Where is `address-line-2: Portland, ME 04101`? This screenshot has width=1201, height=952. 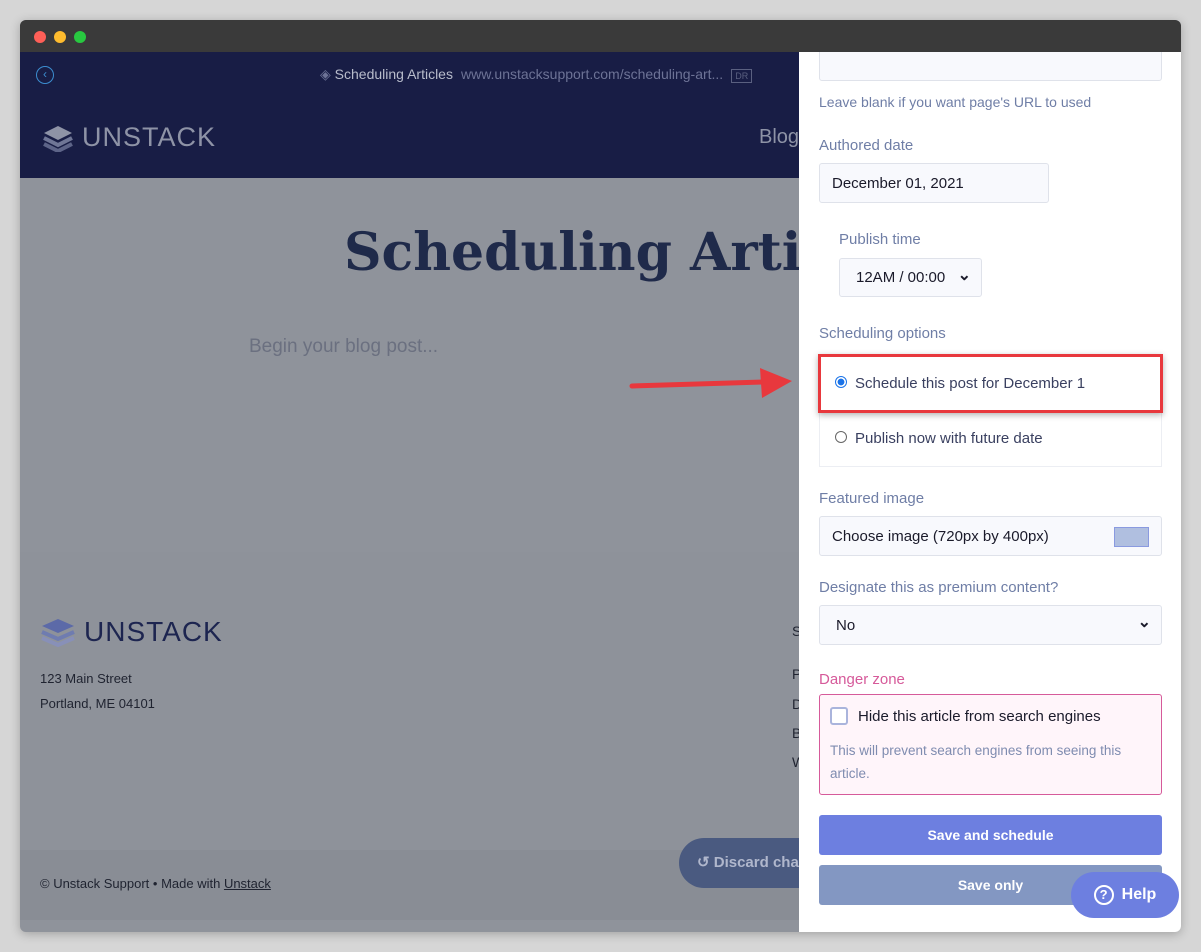
address-line-2: Portland, ME 04101 is located at coordinates (97, 703).